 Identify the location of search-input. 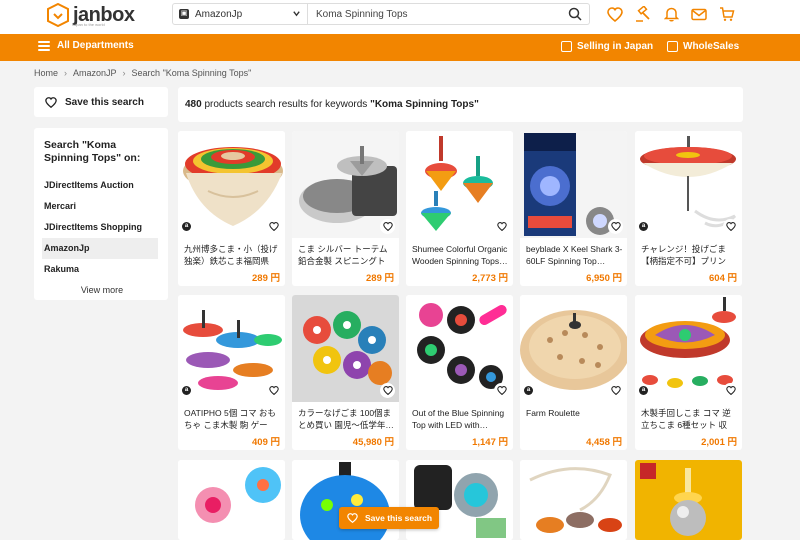
(449, 14).